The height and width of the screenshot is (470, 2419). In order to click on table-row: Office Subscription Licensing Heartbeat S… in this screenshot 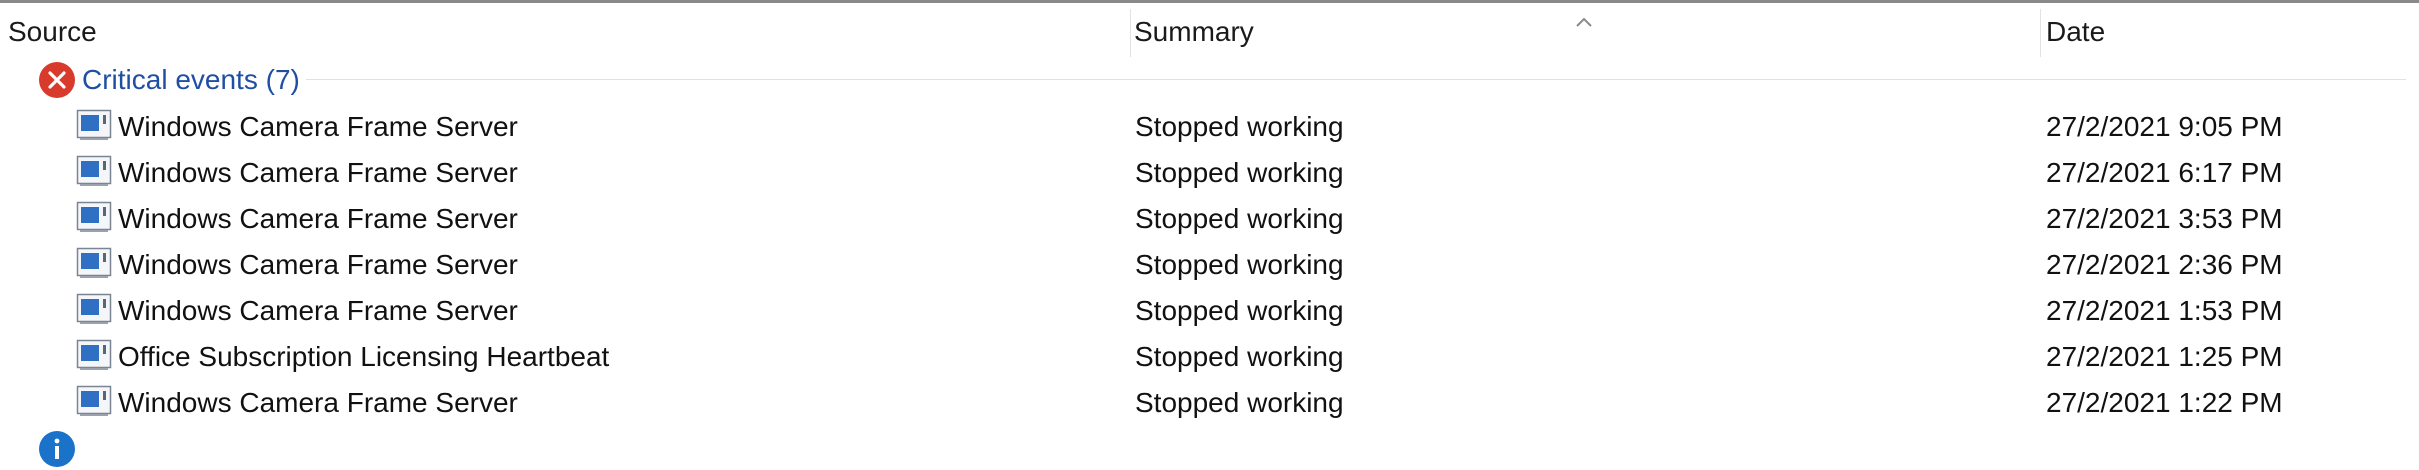, I will do `click(1209, 357)`.